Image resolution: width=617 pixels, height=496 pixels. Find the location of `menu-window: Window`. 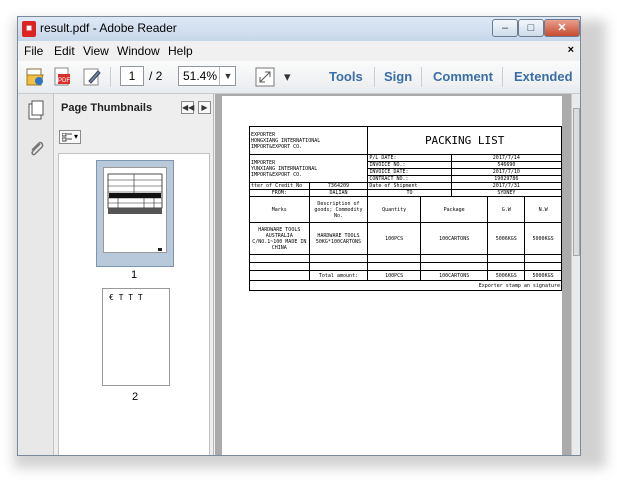

menu-window: Window is located at coordinates (138, 51).